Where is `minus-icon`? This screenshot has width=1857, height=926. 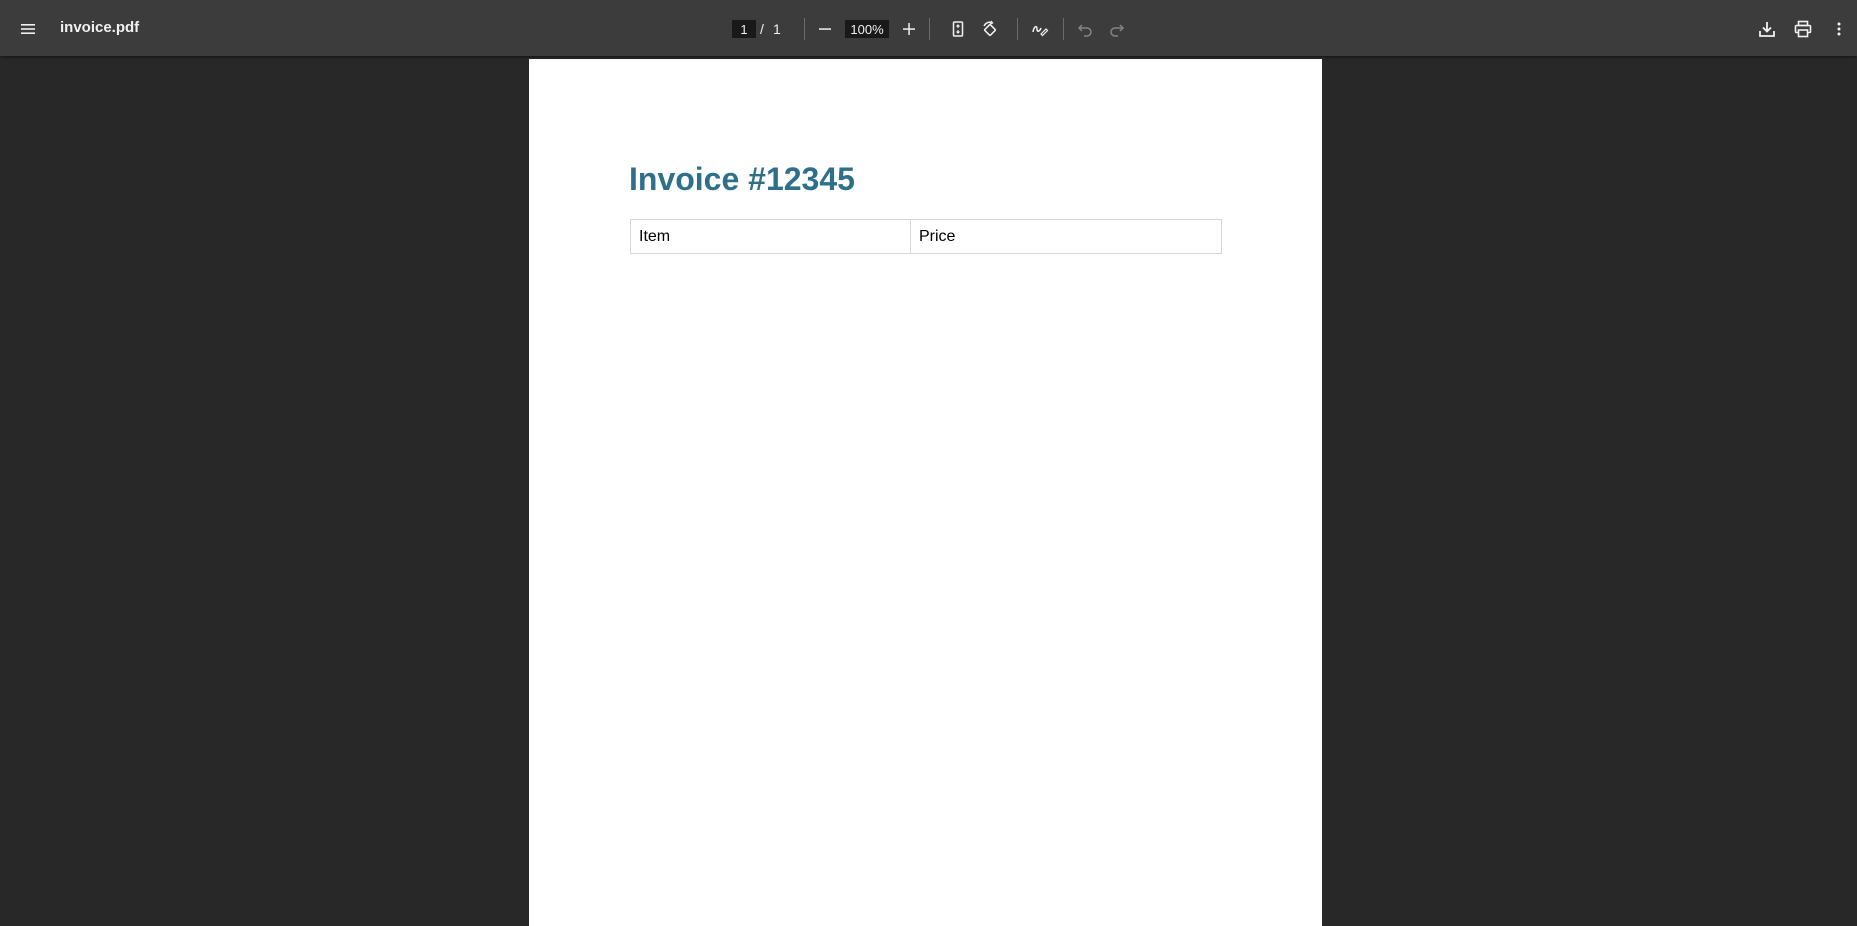
minus-icon is located at coordinates (825, 29).